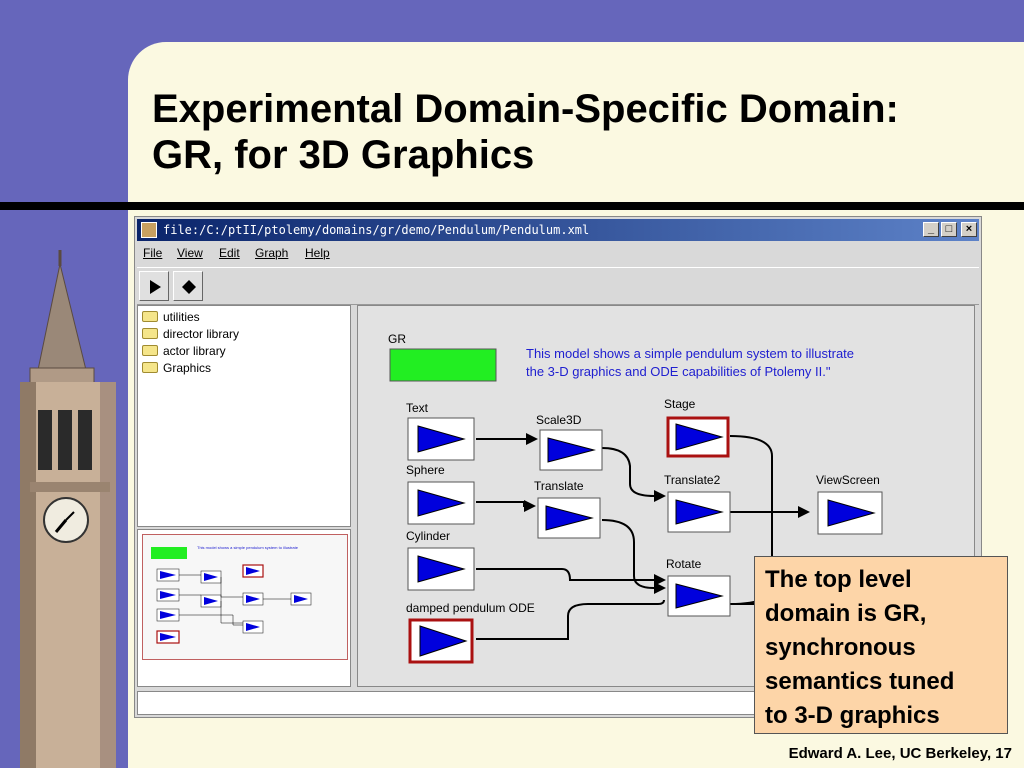 The height and width of the screenshot is (768, 1024). What do you see at coordinates (176, 369) in the screenshot?
I see `library-item-graphics: Graphics` at bounding box center [176, 369].